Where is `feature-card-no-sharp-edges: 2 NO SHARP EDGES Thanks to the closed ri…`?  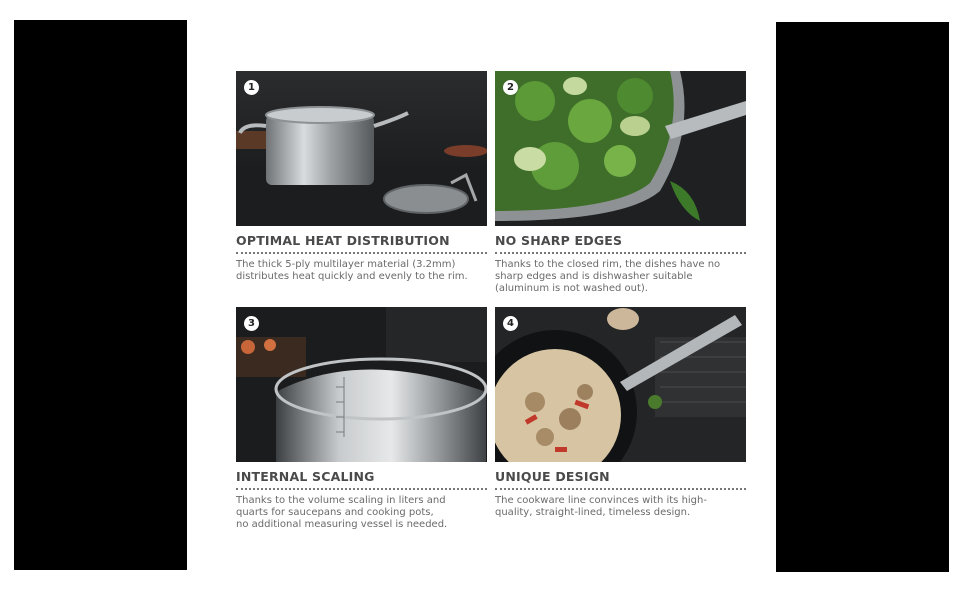
feature-card-no-sharp-edges: 2 NO SHARP EDGES Thanks to the closed ri… is located at coordinates (620, 182).